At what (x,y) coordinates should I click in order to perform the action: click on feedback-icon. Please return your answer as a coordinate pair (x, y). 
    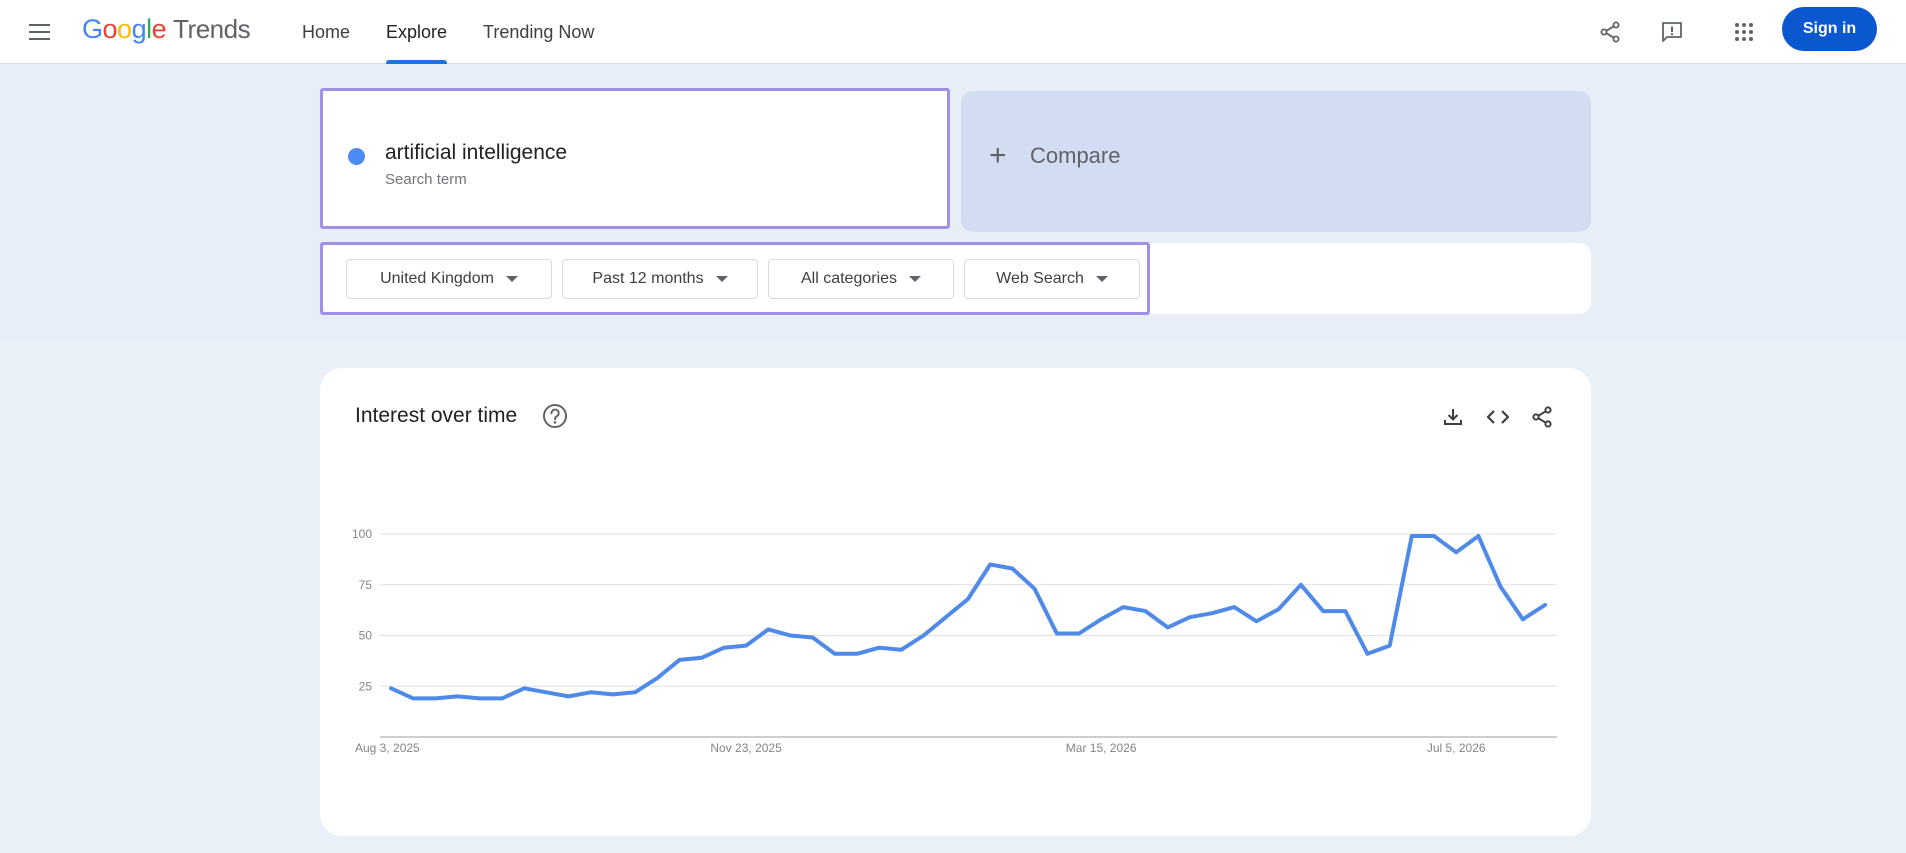
    Looking at the image, I should click on (1672, 32).